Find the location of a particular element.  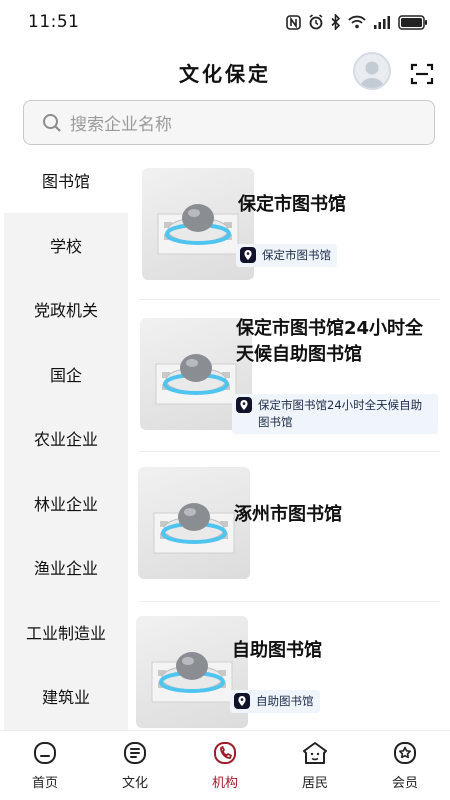

bottom-tab-bar: 首页 文化 机构 居民 会员 is located at coordinates (225, 765).